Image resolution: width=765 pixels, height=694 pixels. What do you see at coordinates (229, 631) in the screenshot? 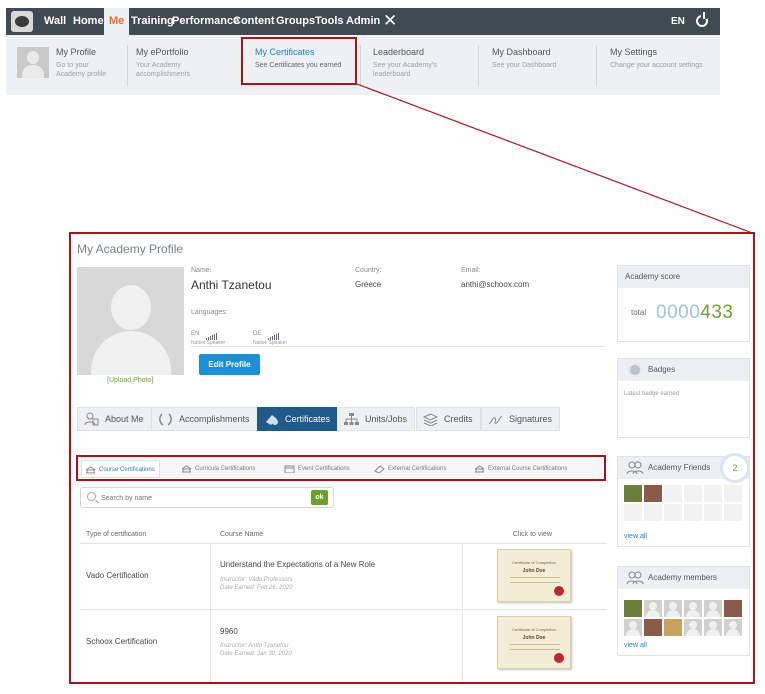
I see `row-2-course-name: 9960` at bounding box center [229, 631].